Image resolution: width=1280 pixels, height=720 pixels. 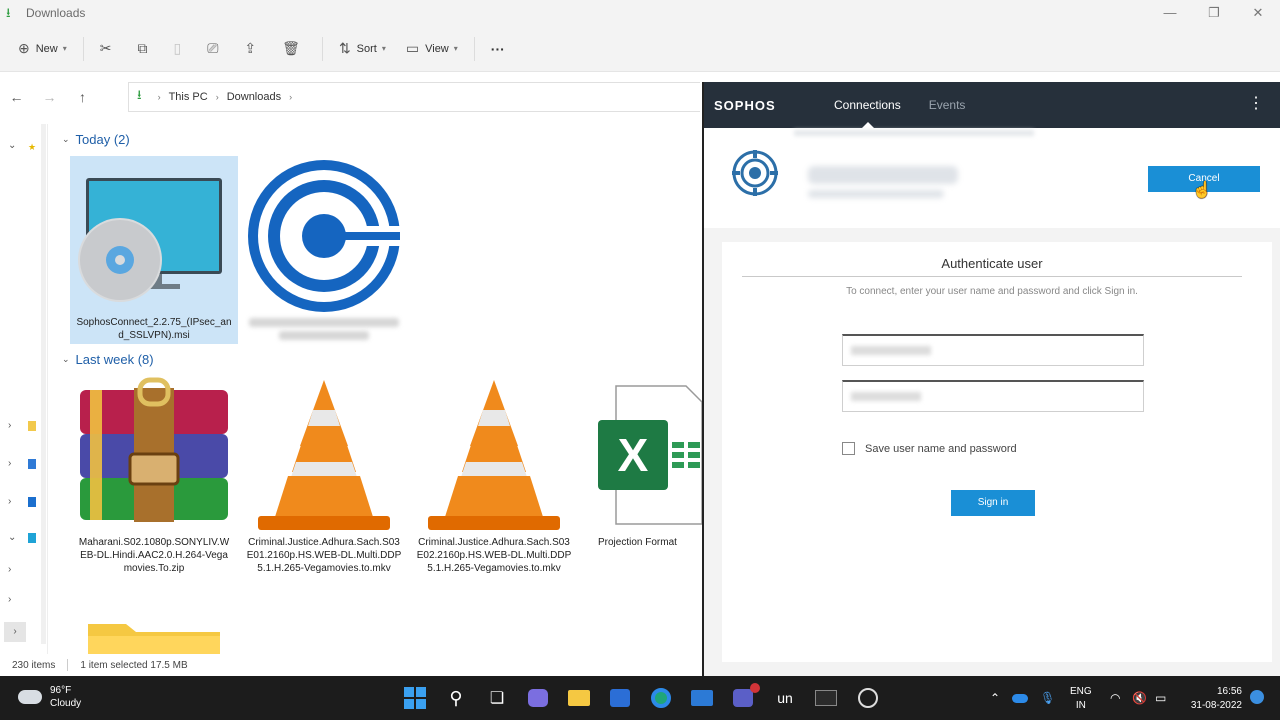 What do you see at coordinates (108, 359) in the screenshot?
I see `group-header-last-week: ⌄ Last week (8)` at bounding box center [108, 359].